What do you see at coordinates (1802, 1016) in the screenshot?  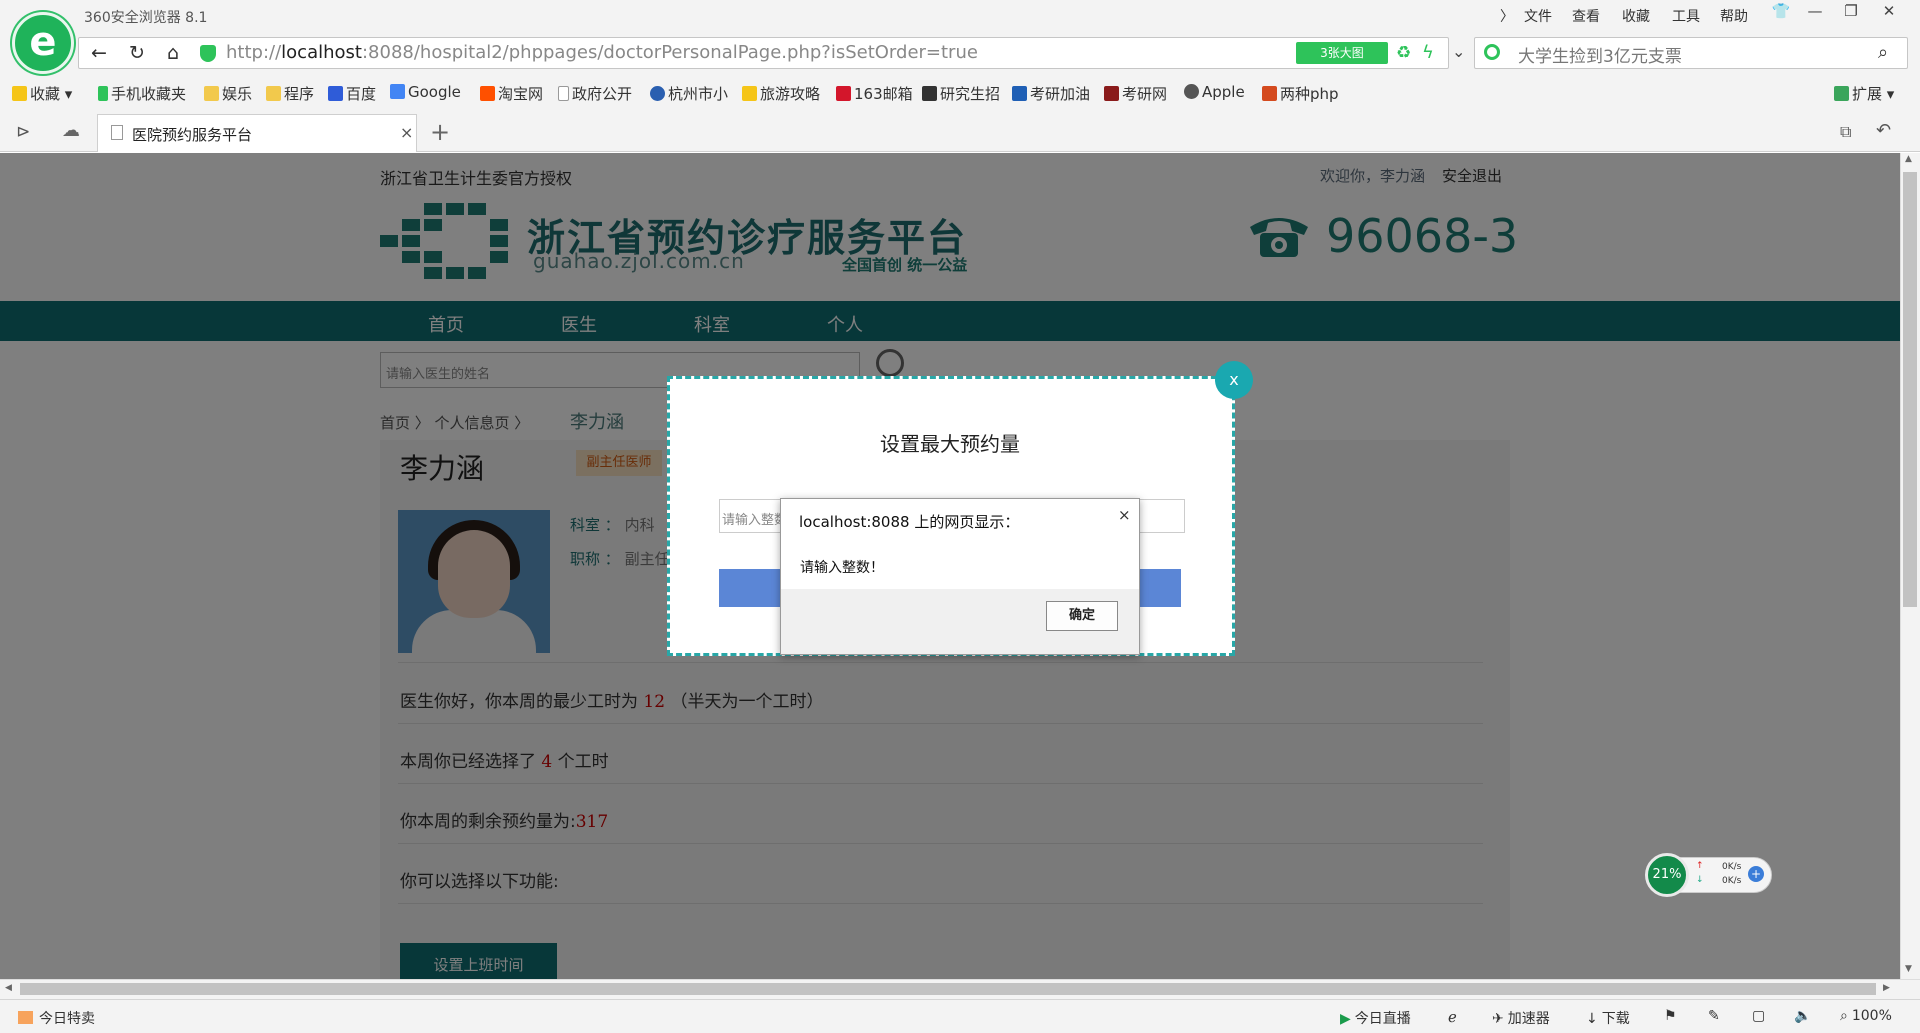 I see `volume-icon: 🔈` at bounding box center [1802, 1016].